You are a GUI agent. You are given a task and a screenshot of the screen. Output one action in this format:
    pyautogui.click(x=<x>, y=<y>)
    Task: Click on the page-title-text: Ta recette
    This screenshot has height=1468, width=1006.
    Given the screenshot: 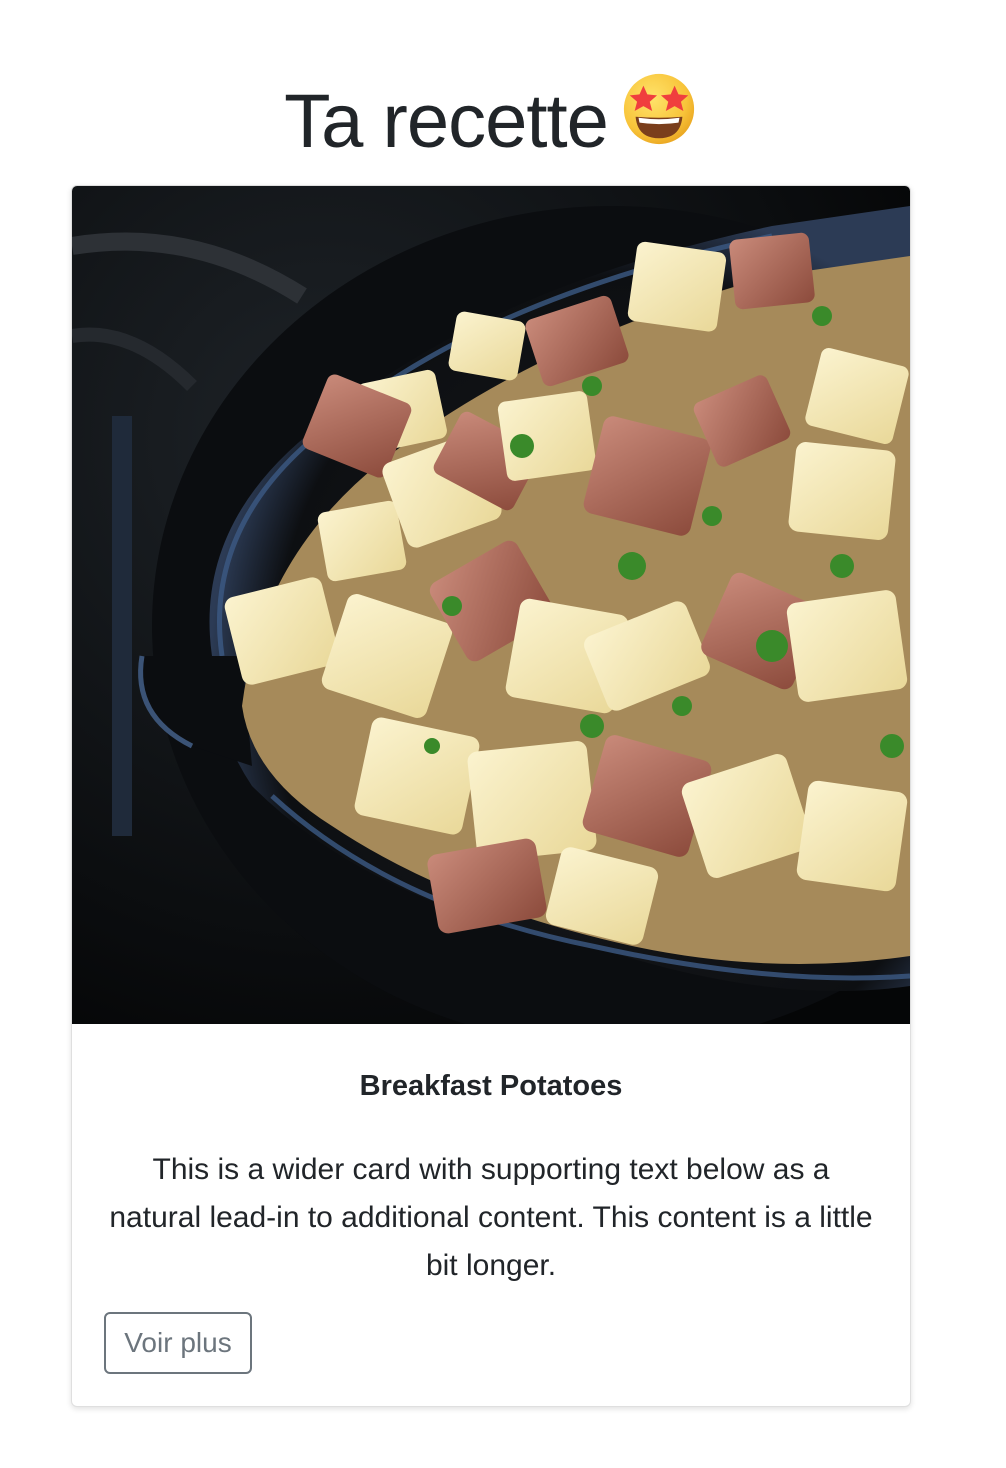 What is the action you would take?
    pyautogui.click(x=446, y=121)
    